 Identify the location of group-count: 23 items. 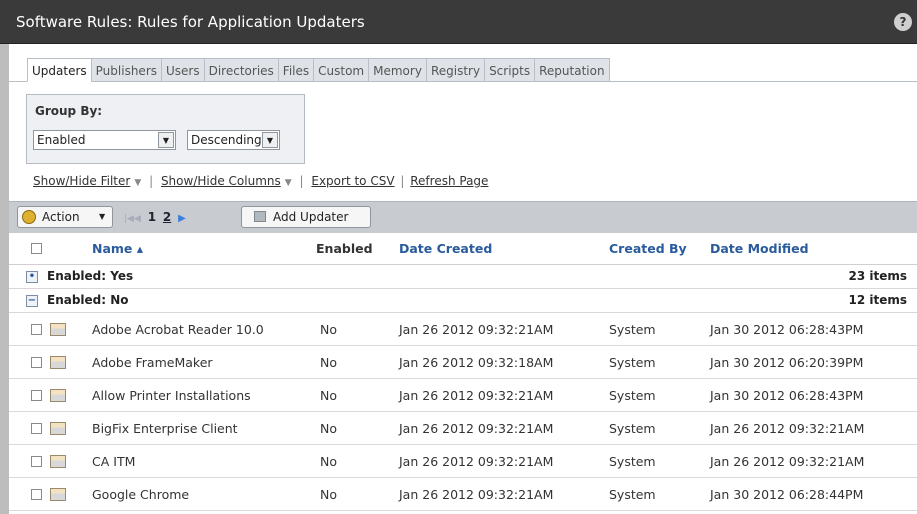
(877, 276).